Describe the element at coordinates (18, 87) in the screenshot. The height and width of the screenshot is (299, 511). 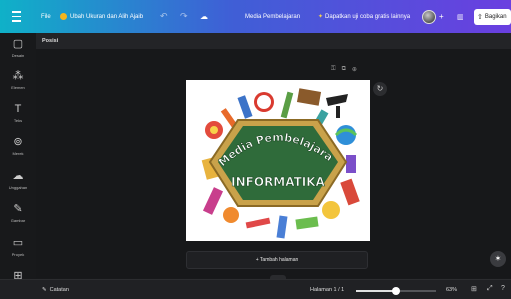
I see `sidebar-item-label: Elemen` at that location.